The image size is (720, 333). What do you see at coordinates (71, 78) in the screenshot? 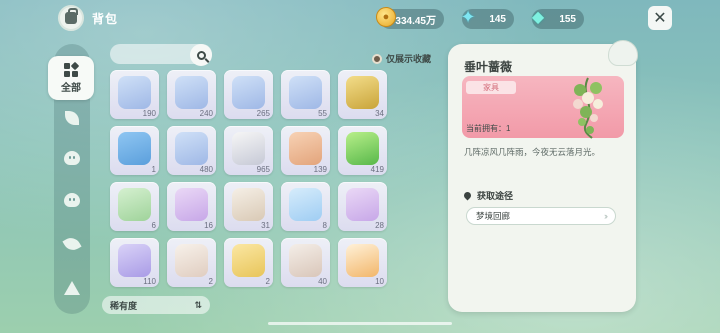
I see `sidebar-item-all: 全部` at bounding box center [71, 78].